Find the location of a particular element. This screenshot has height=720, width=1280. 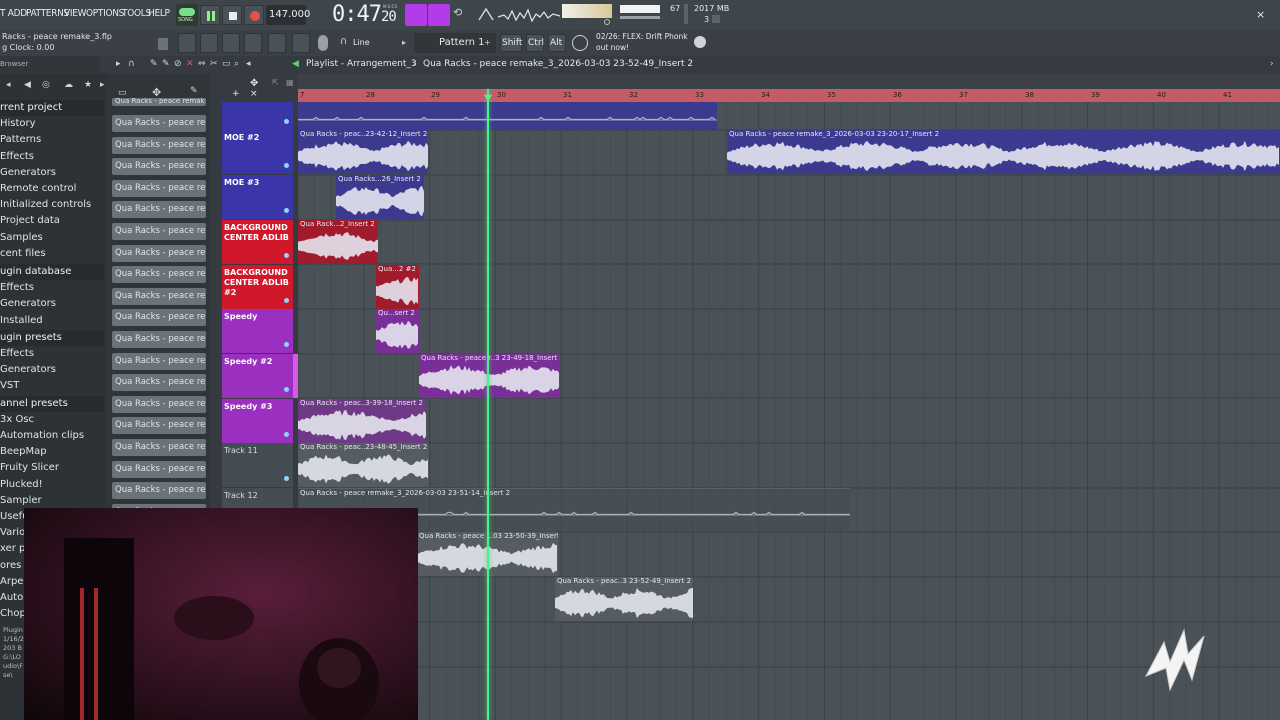

metronome-icon is located at coordinates (486, 15).